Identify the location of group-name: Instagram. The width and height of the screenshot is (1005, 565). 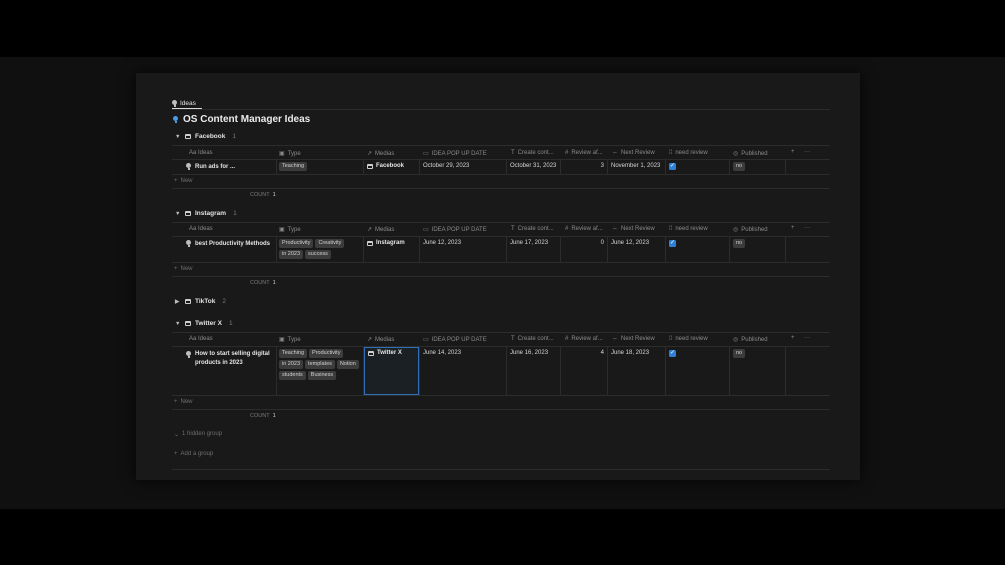
(211, 213).